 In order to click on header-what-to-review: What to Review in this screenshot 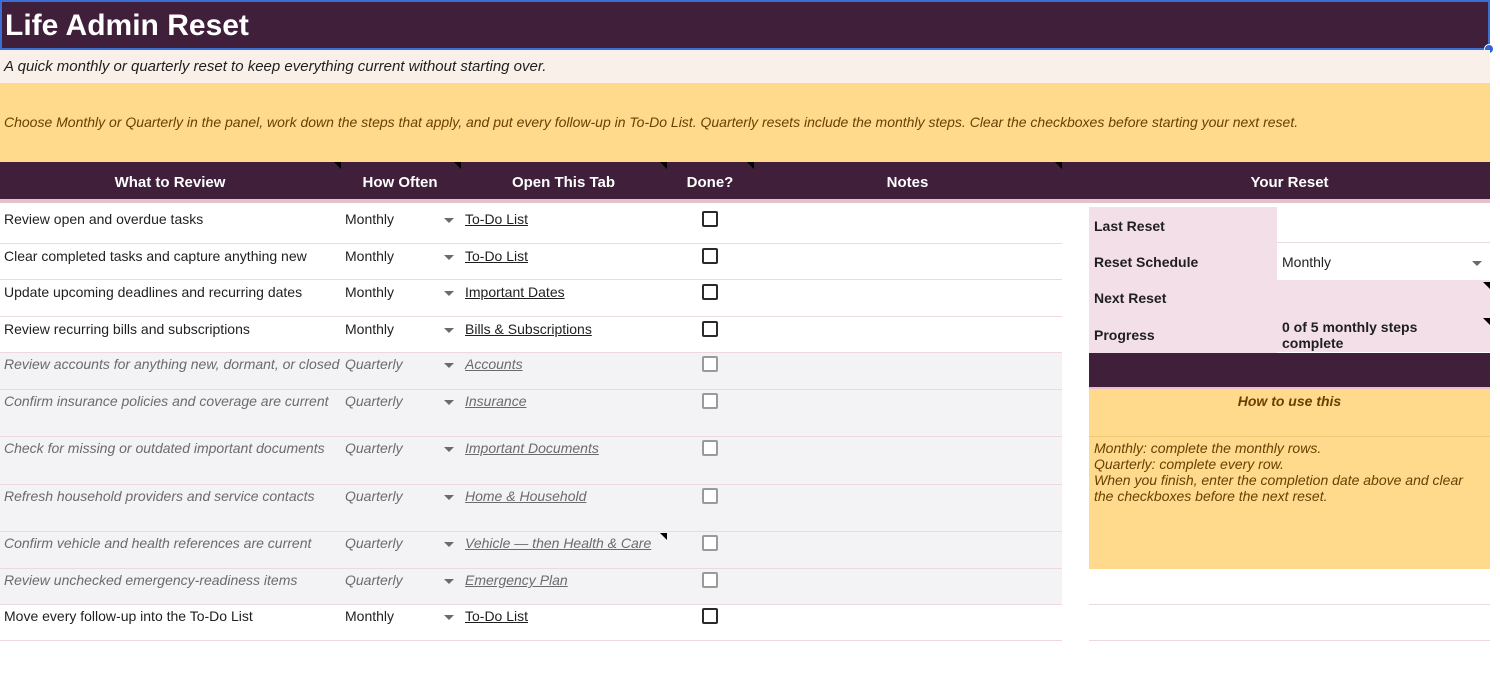, I will do `click(170, 182)`.